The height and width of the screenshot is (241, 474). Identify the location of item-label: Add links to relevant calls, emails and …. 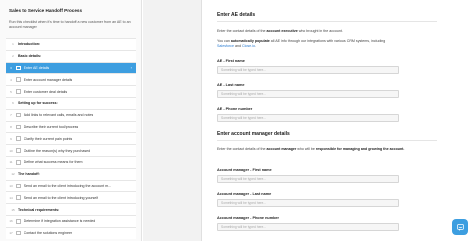
(58, 115).